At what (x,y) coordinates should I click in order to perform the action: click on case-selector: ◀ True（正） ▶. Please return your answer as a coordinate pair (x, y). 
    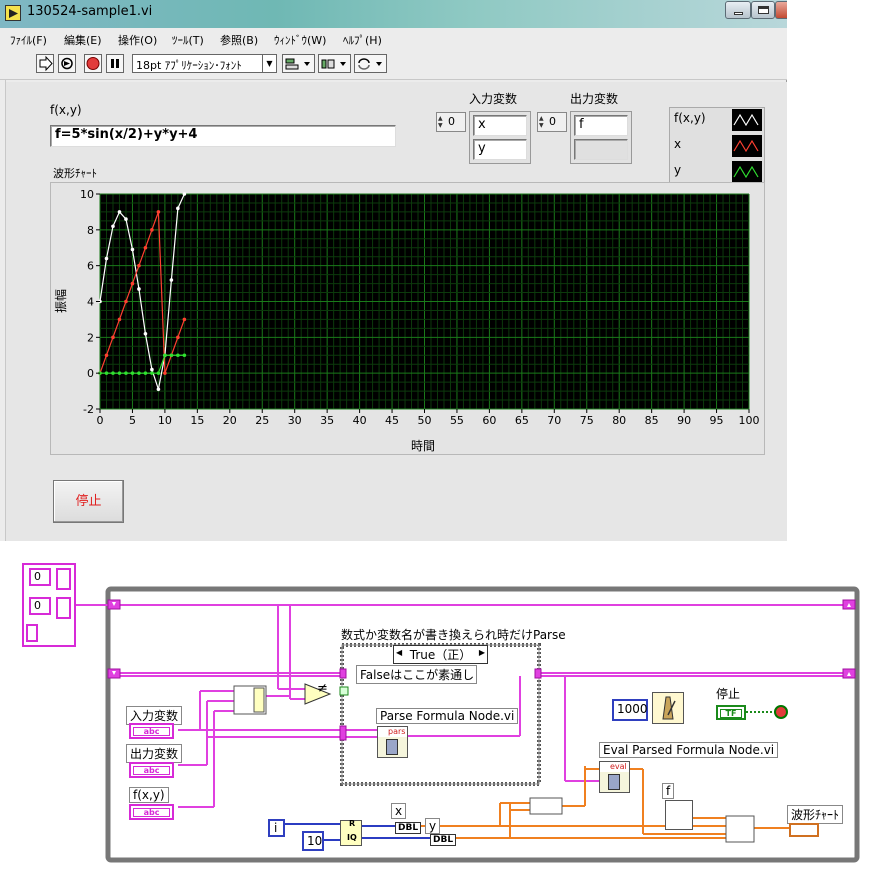
    Looking at the image, I should click on (440, 654).